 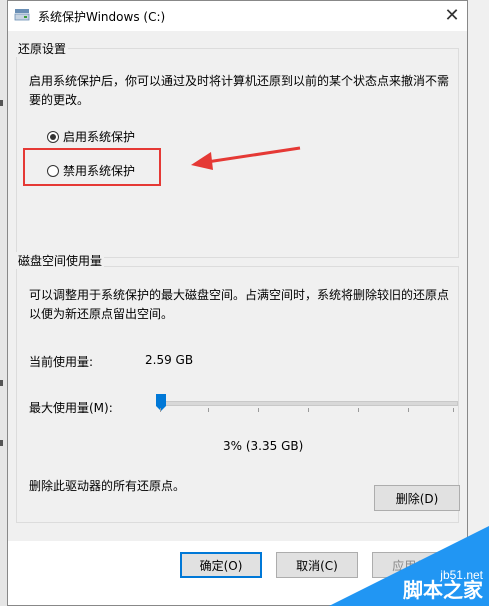 What do you see at coordinates (161, 402) in the screenshot?
I see `max-usage-slider-thumb` at bounding box center [161, 402].